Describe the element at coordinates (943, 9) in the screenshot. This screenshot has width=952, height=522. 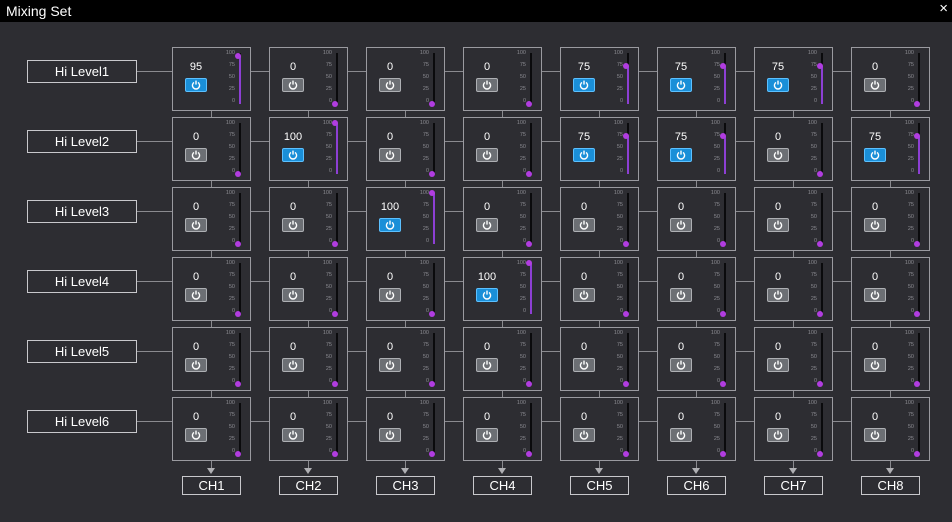
I see `close-icon: ×` at that location.